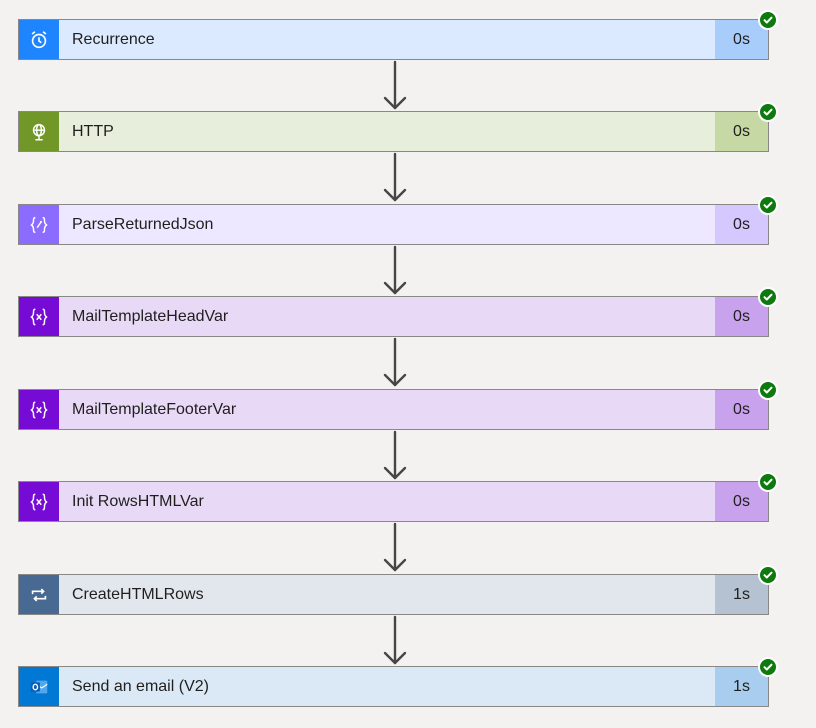  I want to click on step-card-8: Send an email (V2) 1s, so click(398, 682).